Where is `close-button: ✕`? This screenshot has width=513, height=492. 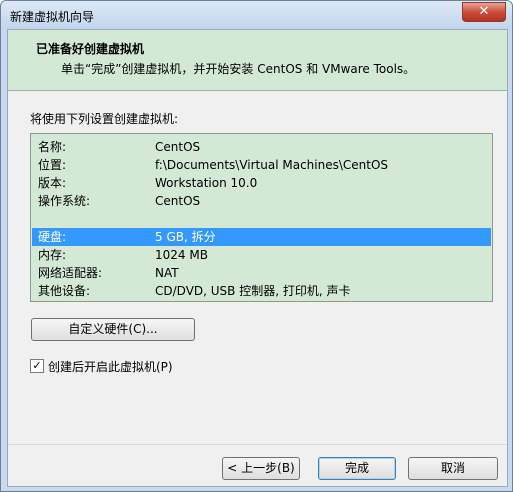
close-button: ✕ is located at coordinates (484, 12).